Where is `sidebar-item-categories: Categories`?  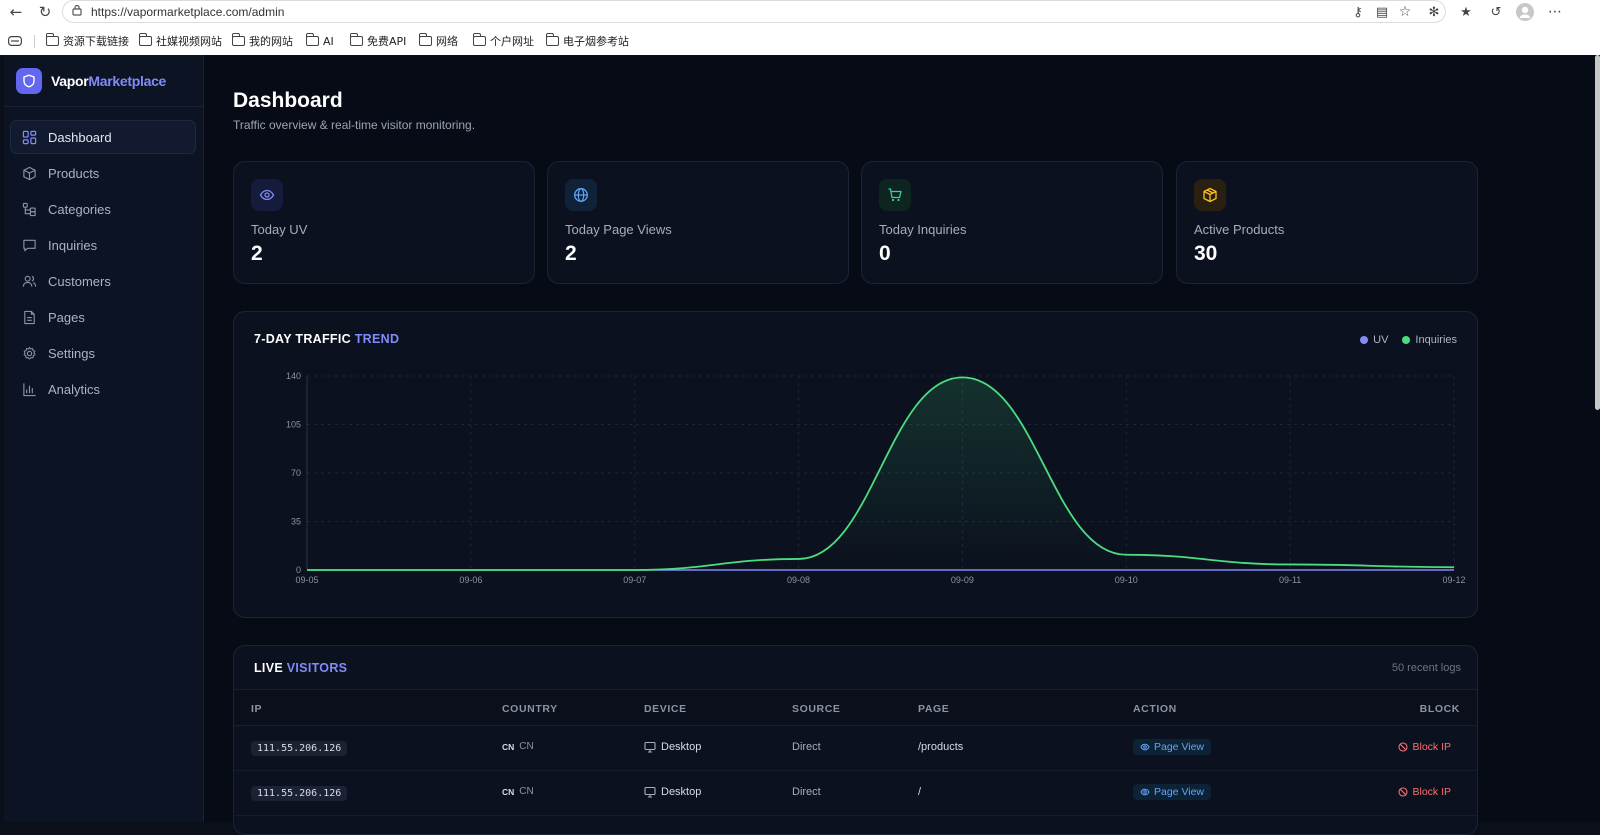 sidebar-item-categories: Categories is located at coordinates (103, 209).